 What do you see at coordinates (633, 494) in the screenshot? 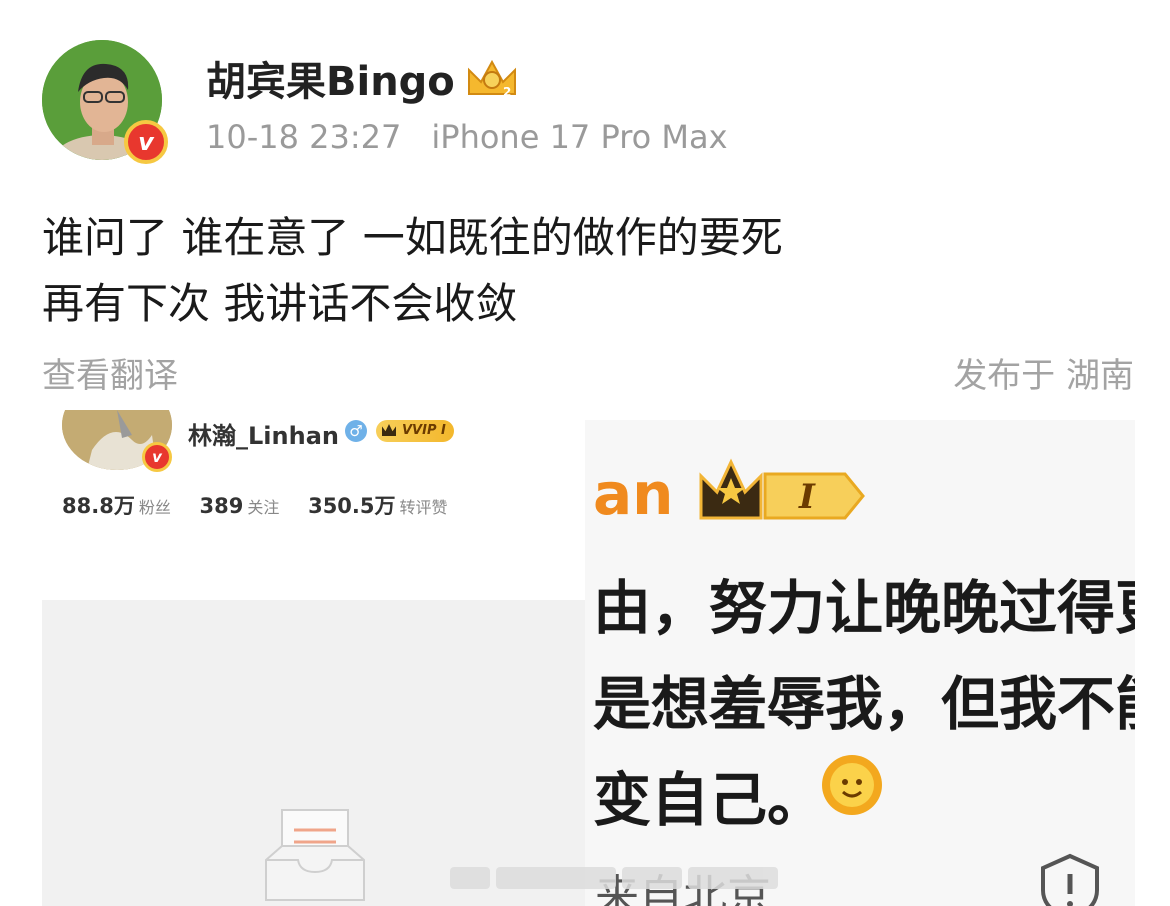
I see `embedded-name-fragment: an` at bounding box center [633, 494].